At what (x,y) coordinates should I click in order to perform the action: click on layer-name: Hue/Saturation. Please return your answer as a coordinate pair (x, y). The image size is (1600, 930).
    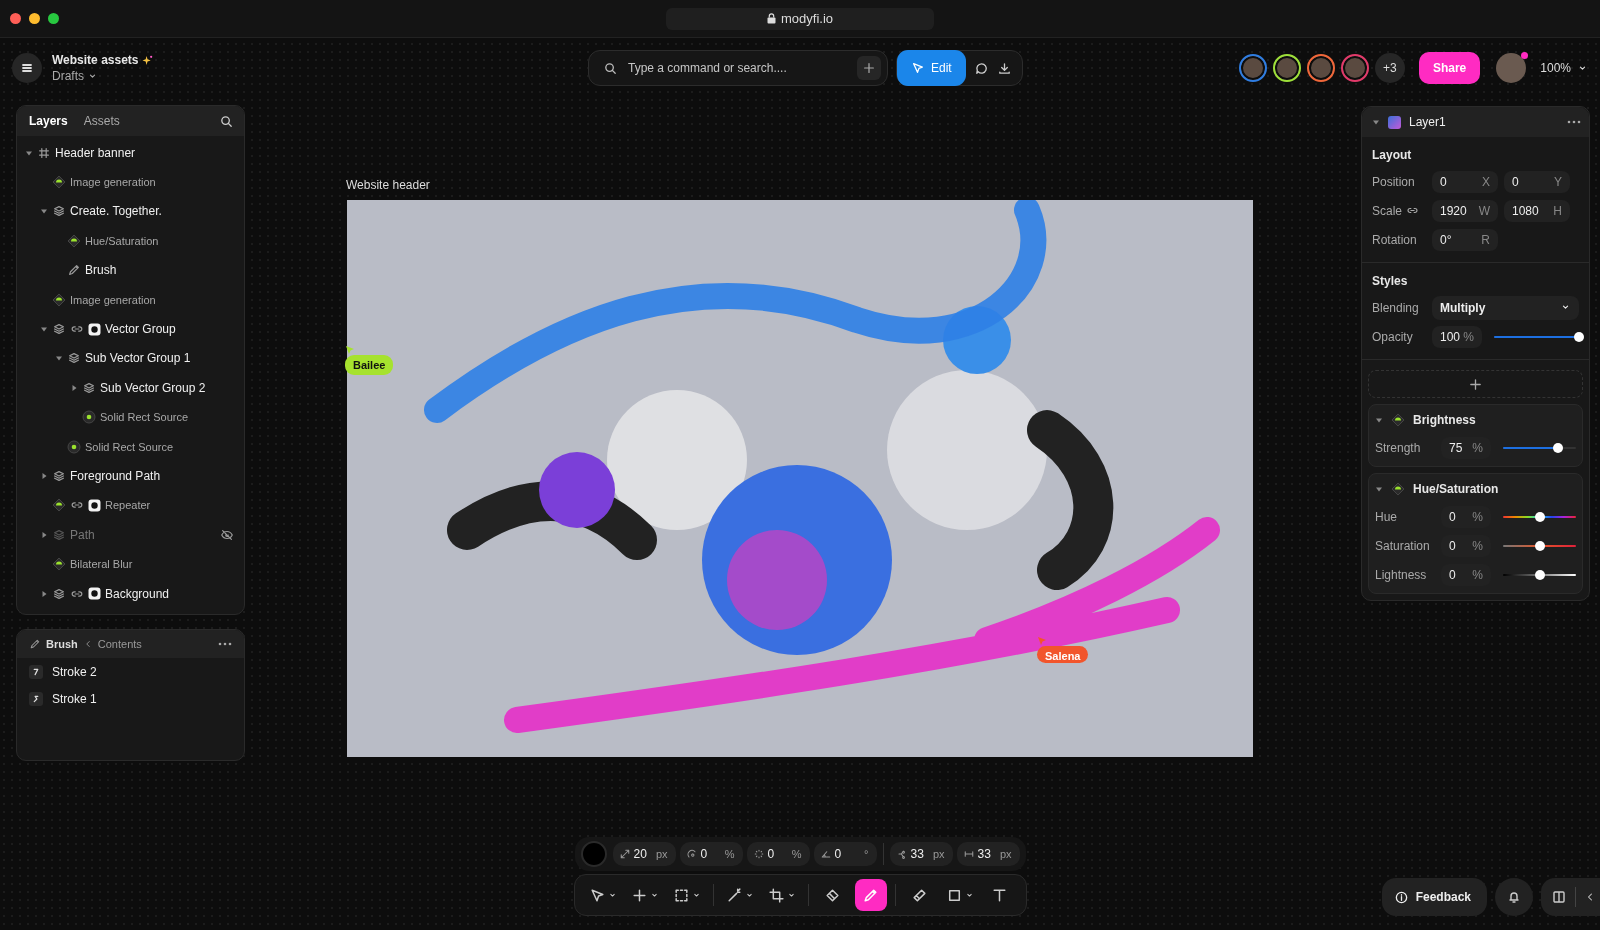
    Looking at the image, I should click on (122, 240).